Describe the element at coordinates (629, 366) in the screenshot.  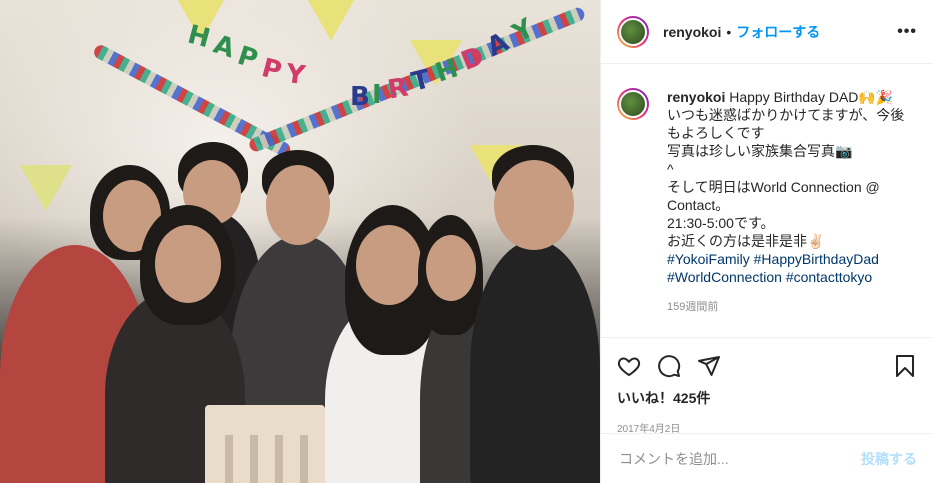
I see `heart-icon` at that location.